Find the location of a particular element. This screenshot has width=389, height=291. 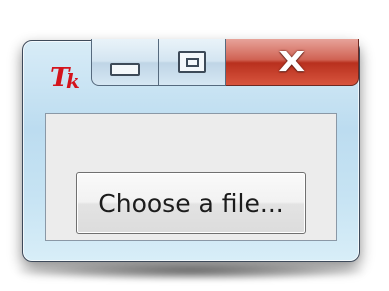

minimize-button is located at coordinates (125, 62).